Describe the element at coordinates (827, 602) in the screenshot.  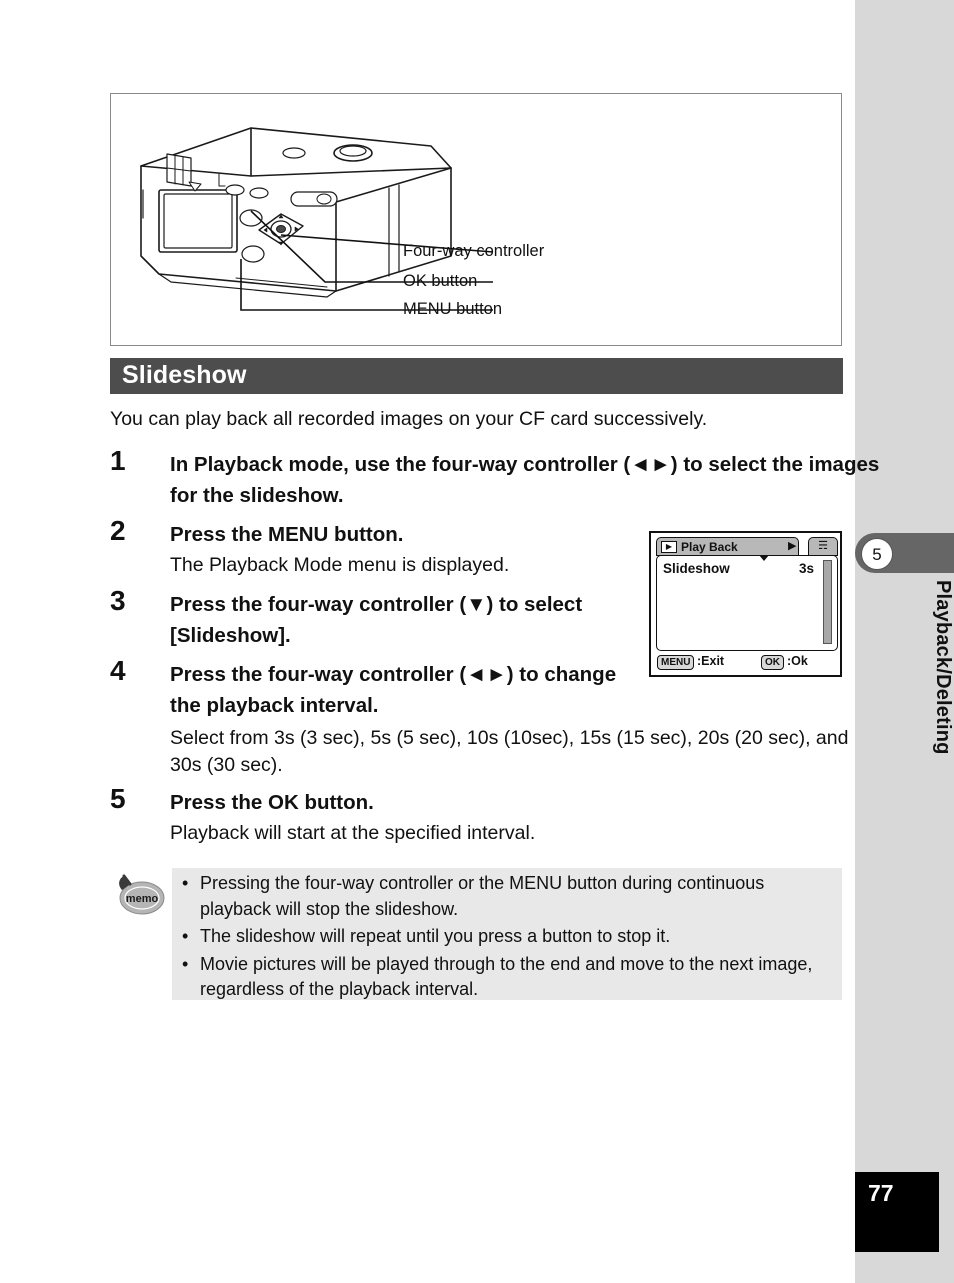
I see `lcd-scrollbar` at that location.